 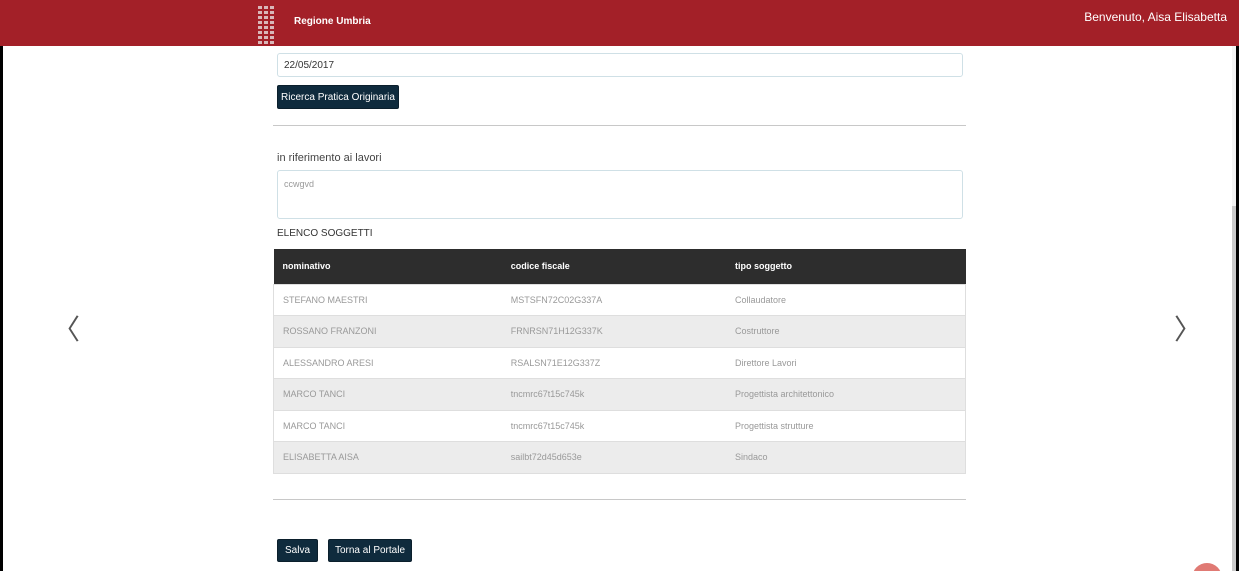 What do you see at coordinates (613, 299) in the screenshot?
I see `cell-codice-fiscale: MSTSFN72C02G337A` at bounding box center [613, 299].